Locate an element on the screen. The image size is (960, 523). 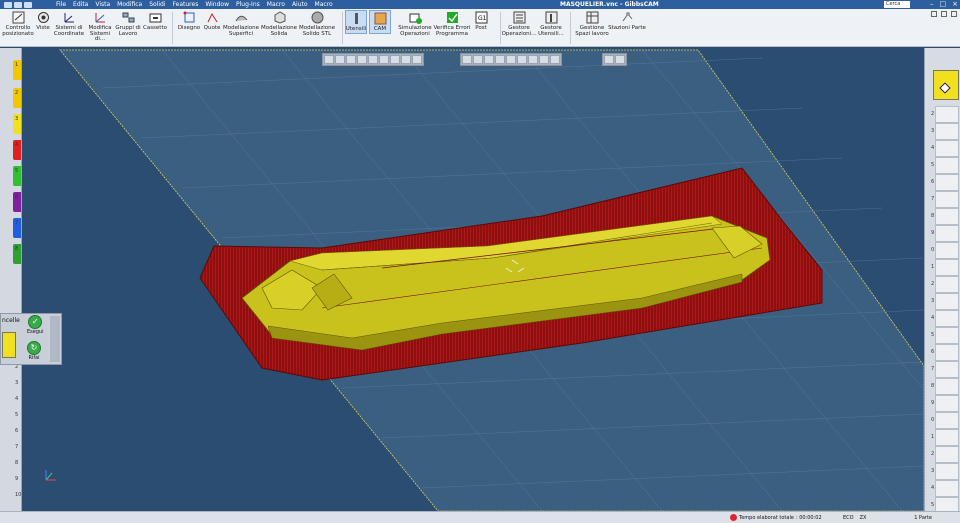
dimensions-button: Quote is located at coordinates (212, 21).